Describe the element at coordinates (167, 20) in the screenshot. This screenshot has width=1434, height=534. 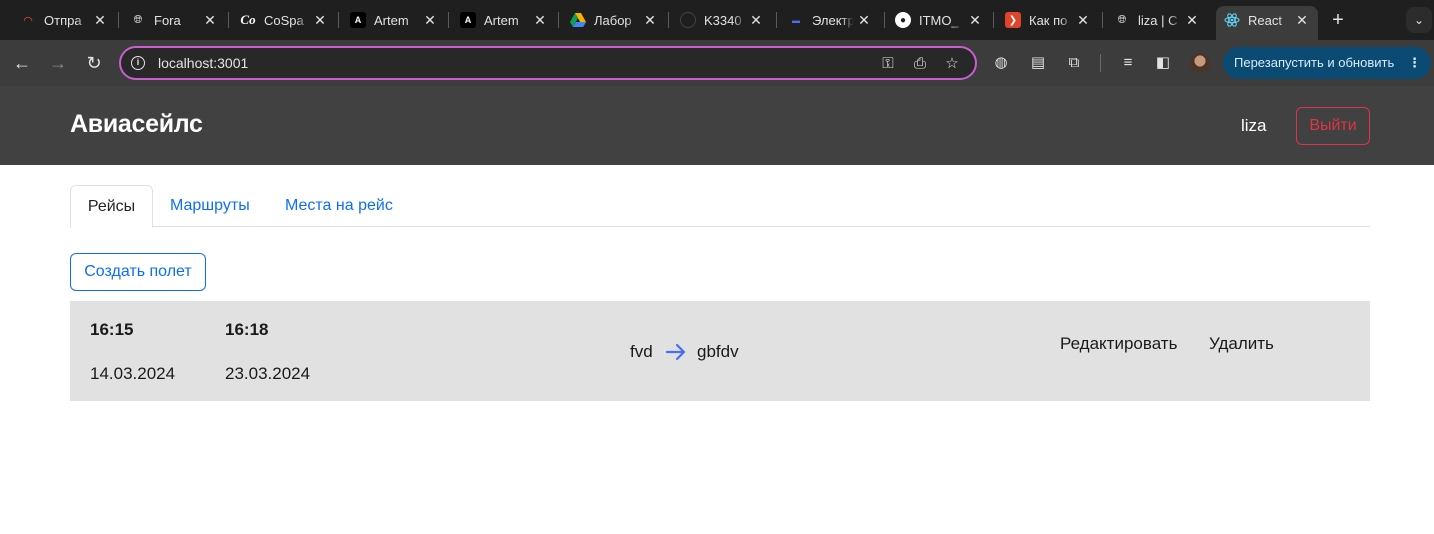
I see `tab-title: Fora` at that location.